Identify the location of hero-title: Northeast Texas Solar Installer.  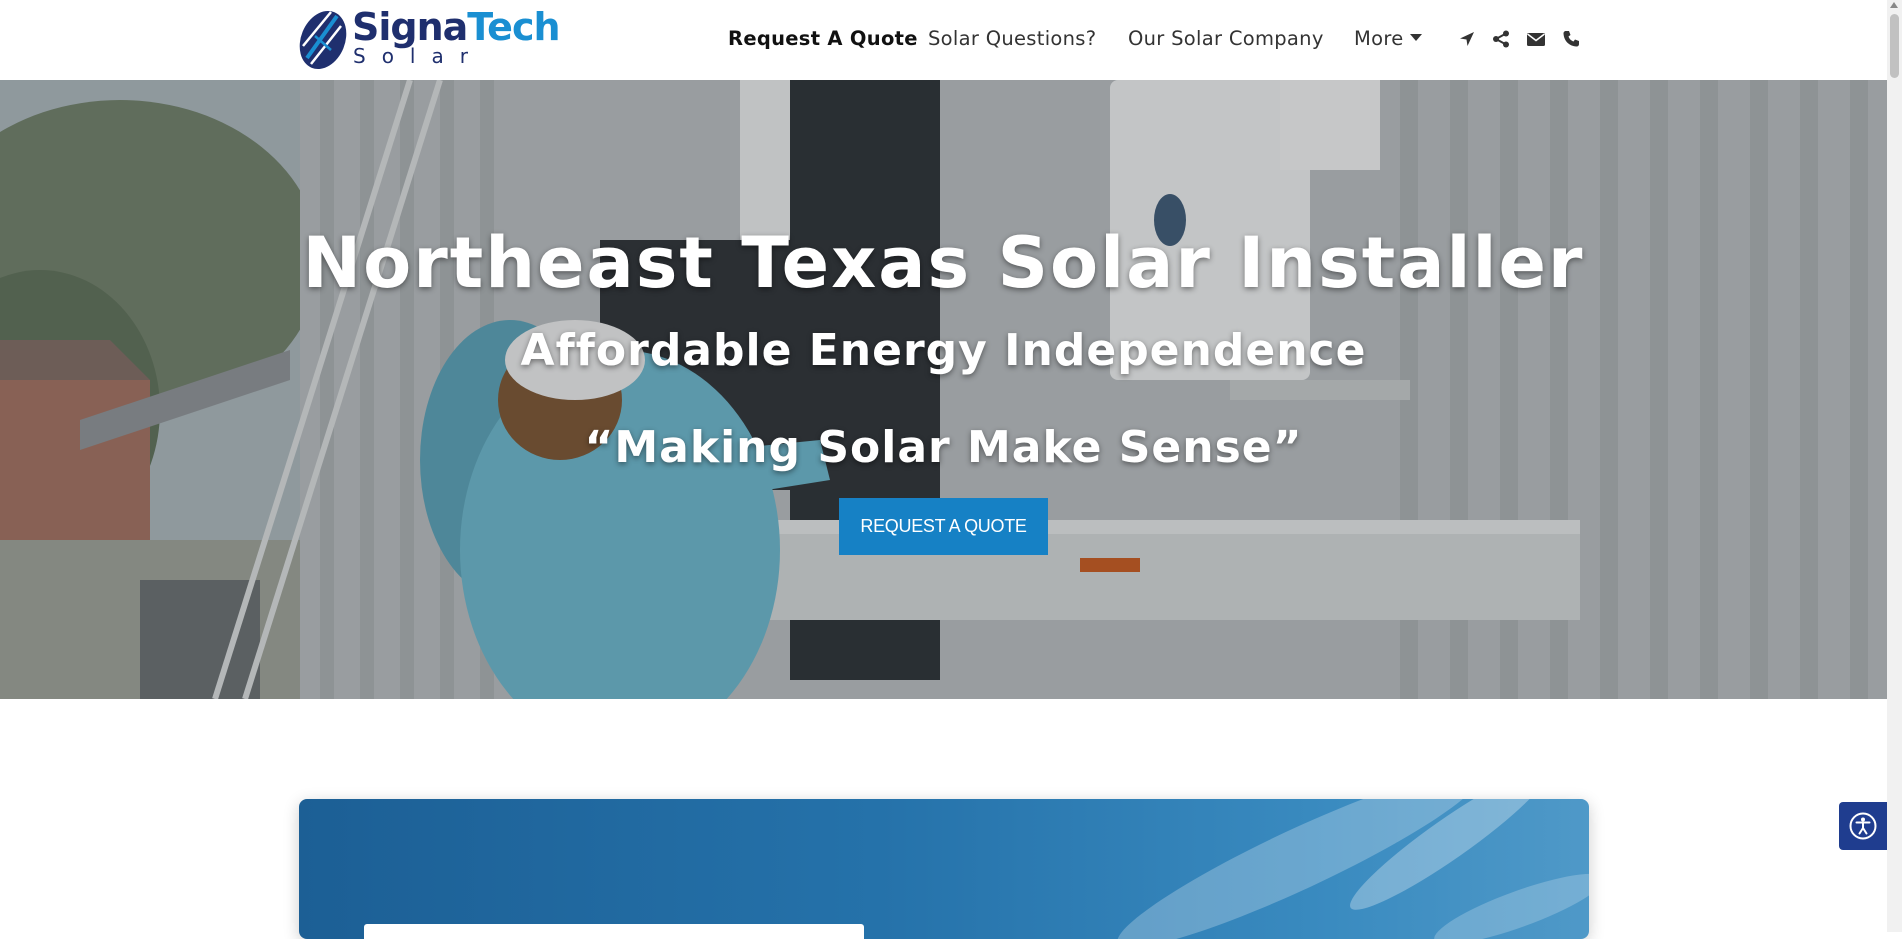
(943, 263).